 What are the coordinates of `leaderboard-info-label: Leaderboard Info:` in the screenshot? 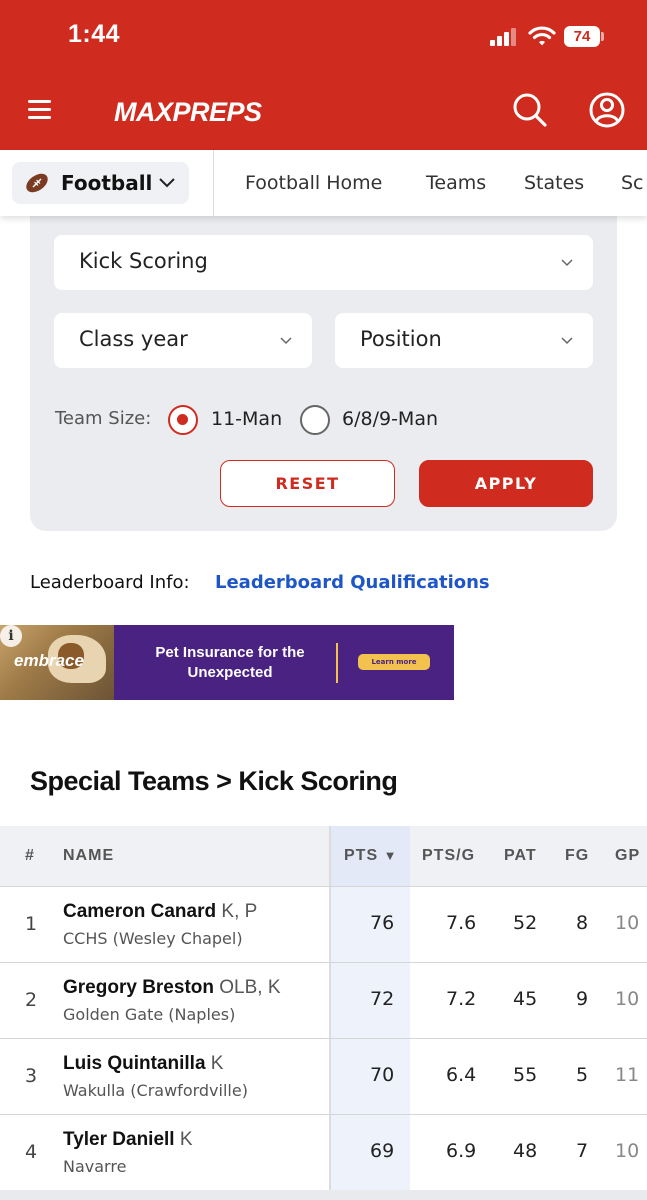 It's located at (110, 582).